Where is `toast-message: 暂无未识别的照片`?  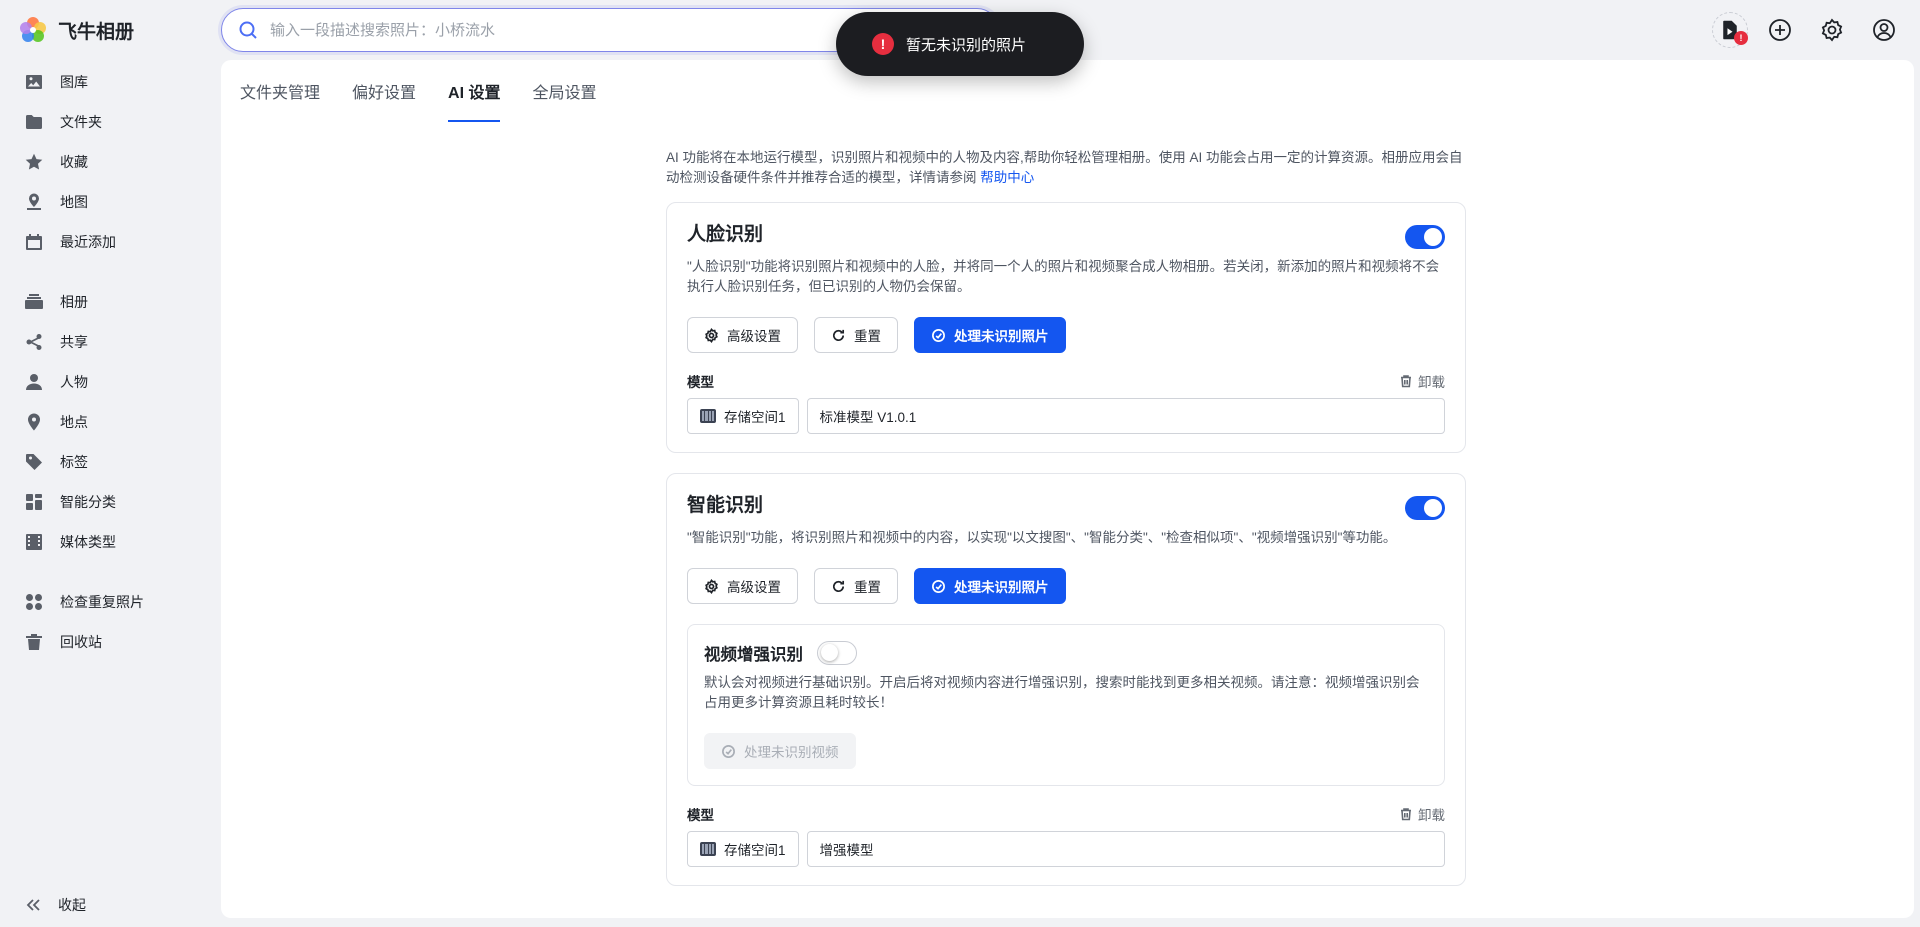 toast-message: 暂无未识别的照片 is located at coordinates (966, 45).